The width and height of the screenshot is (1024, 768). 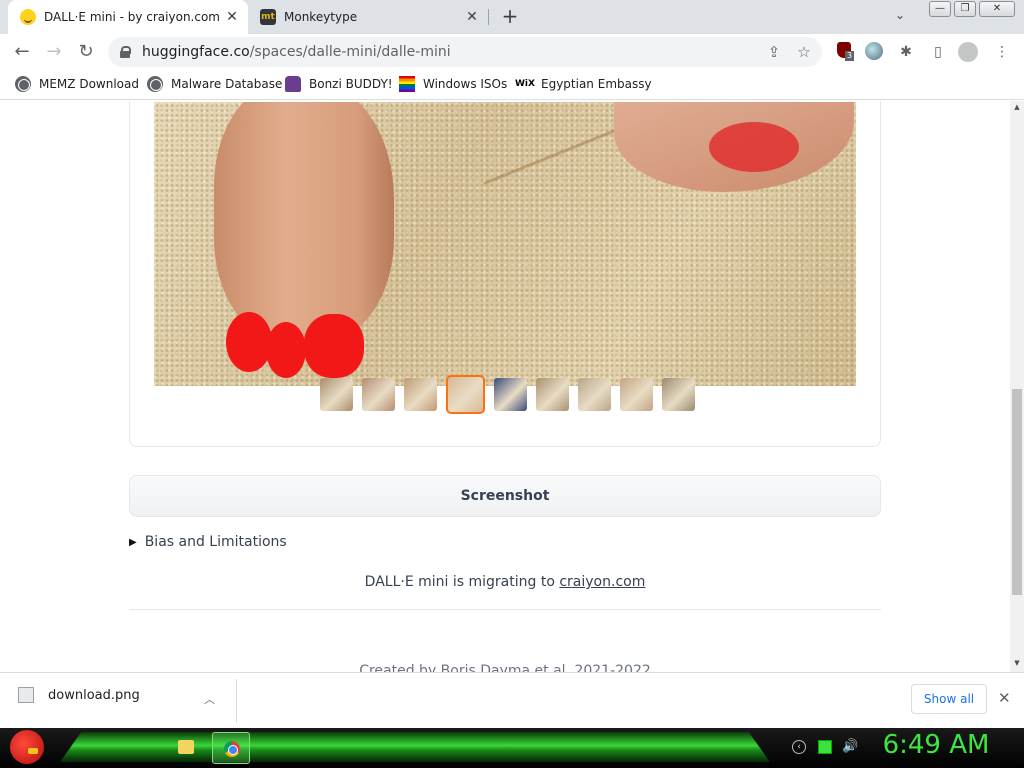 I want to click on thumbnail-strip, so click(x=507, y=394).